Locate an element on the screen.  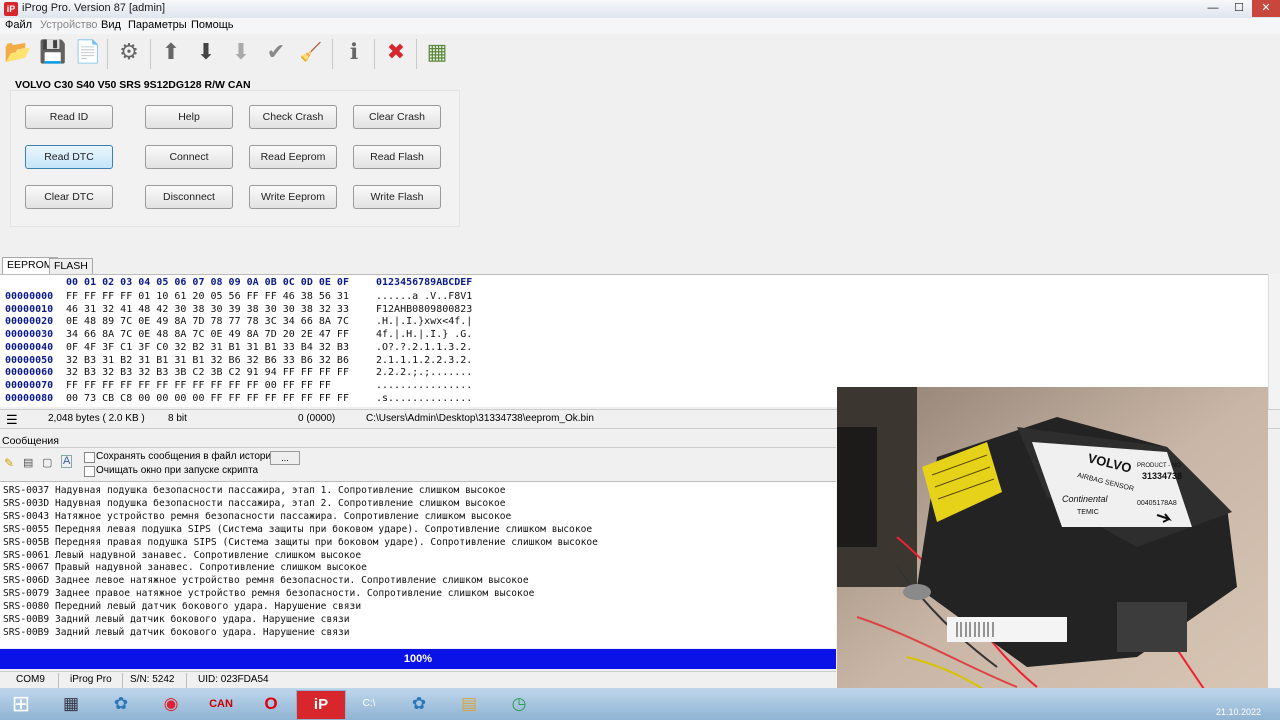
photo-product-no: 31334738 is located at coordinates (1162, 476).